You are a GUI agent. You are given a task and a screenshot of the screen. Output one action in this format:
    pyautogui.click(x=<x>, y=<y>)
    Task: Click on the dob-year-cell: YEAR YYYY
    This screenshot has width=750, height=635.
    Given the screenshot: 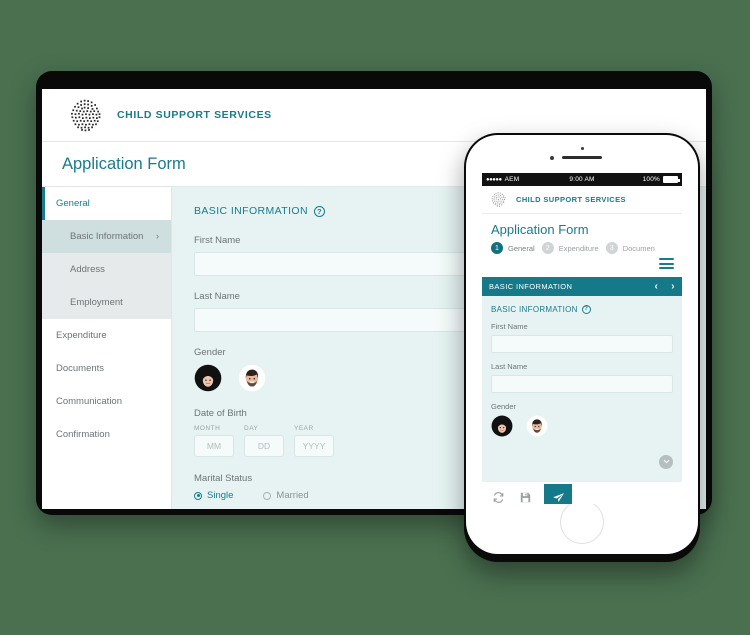 What is the action you would take?
    pyautogui.click(x=314, y=441)
    